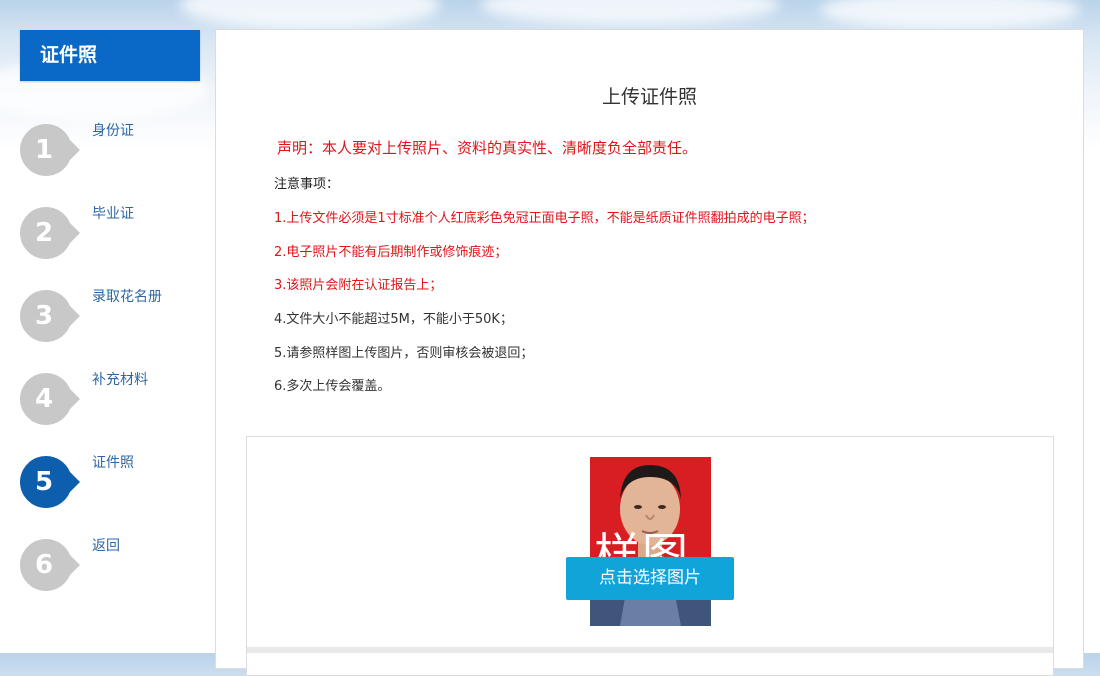  I want to click on page-title: 上传证件照, so click(649, 97).